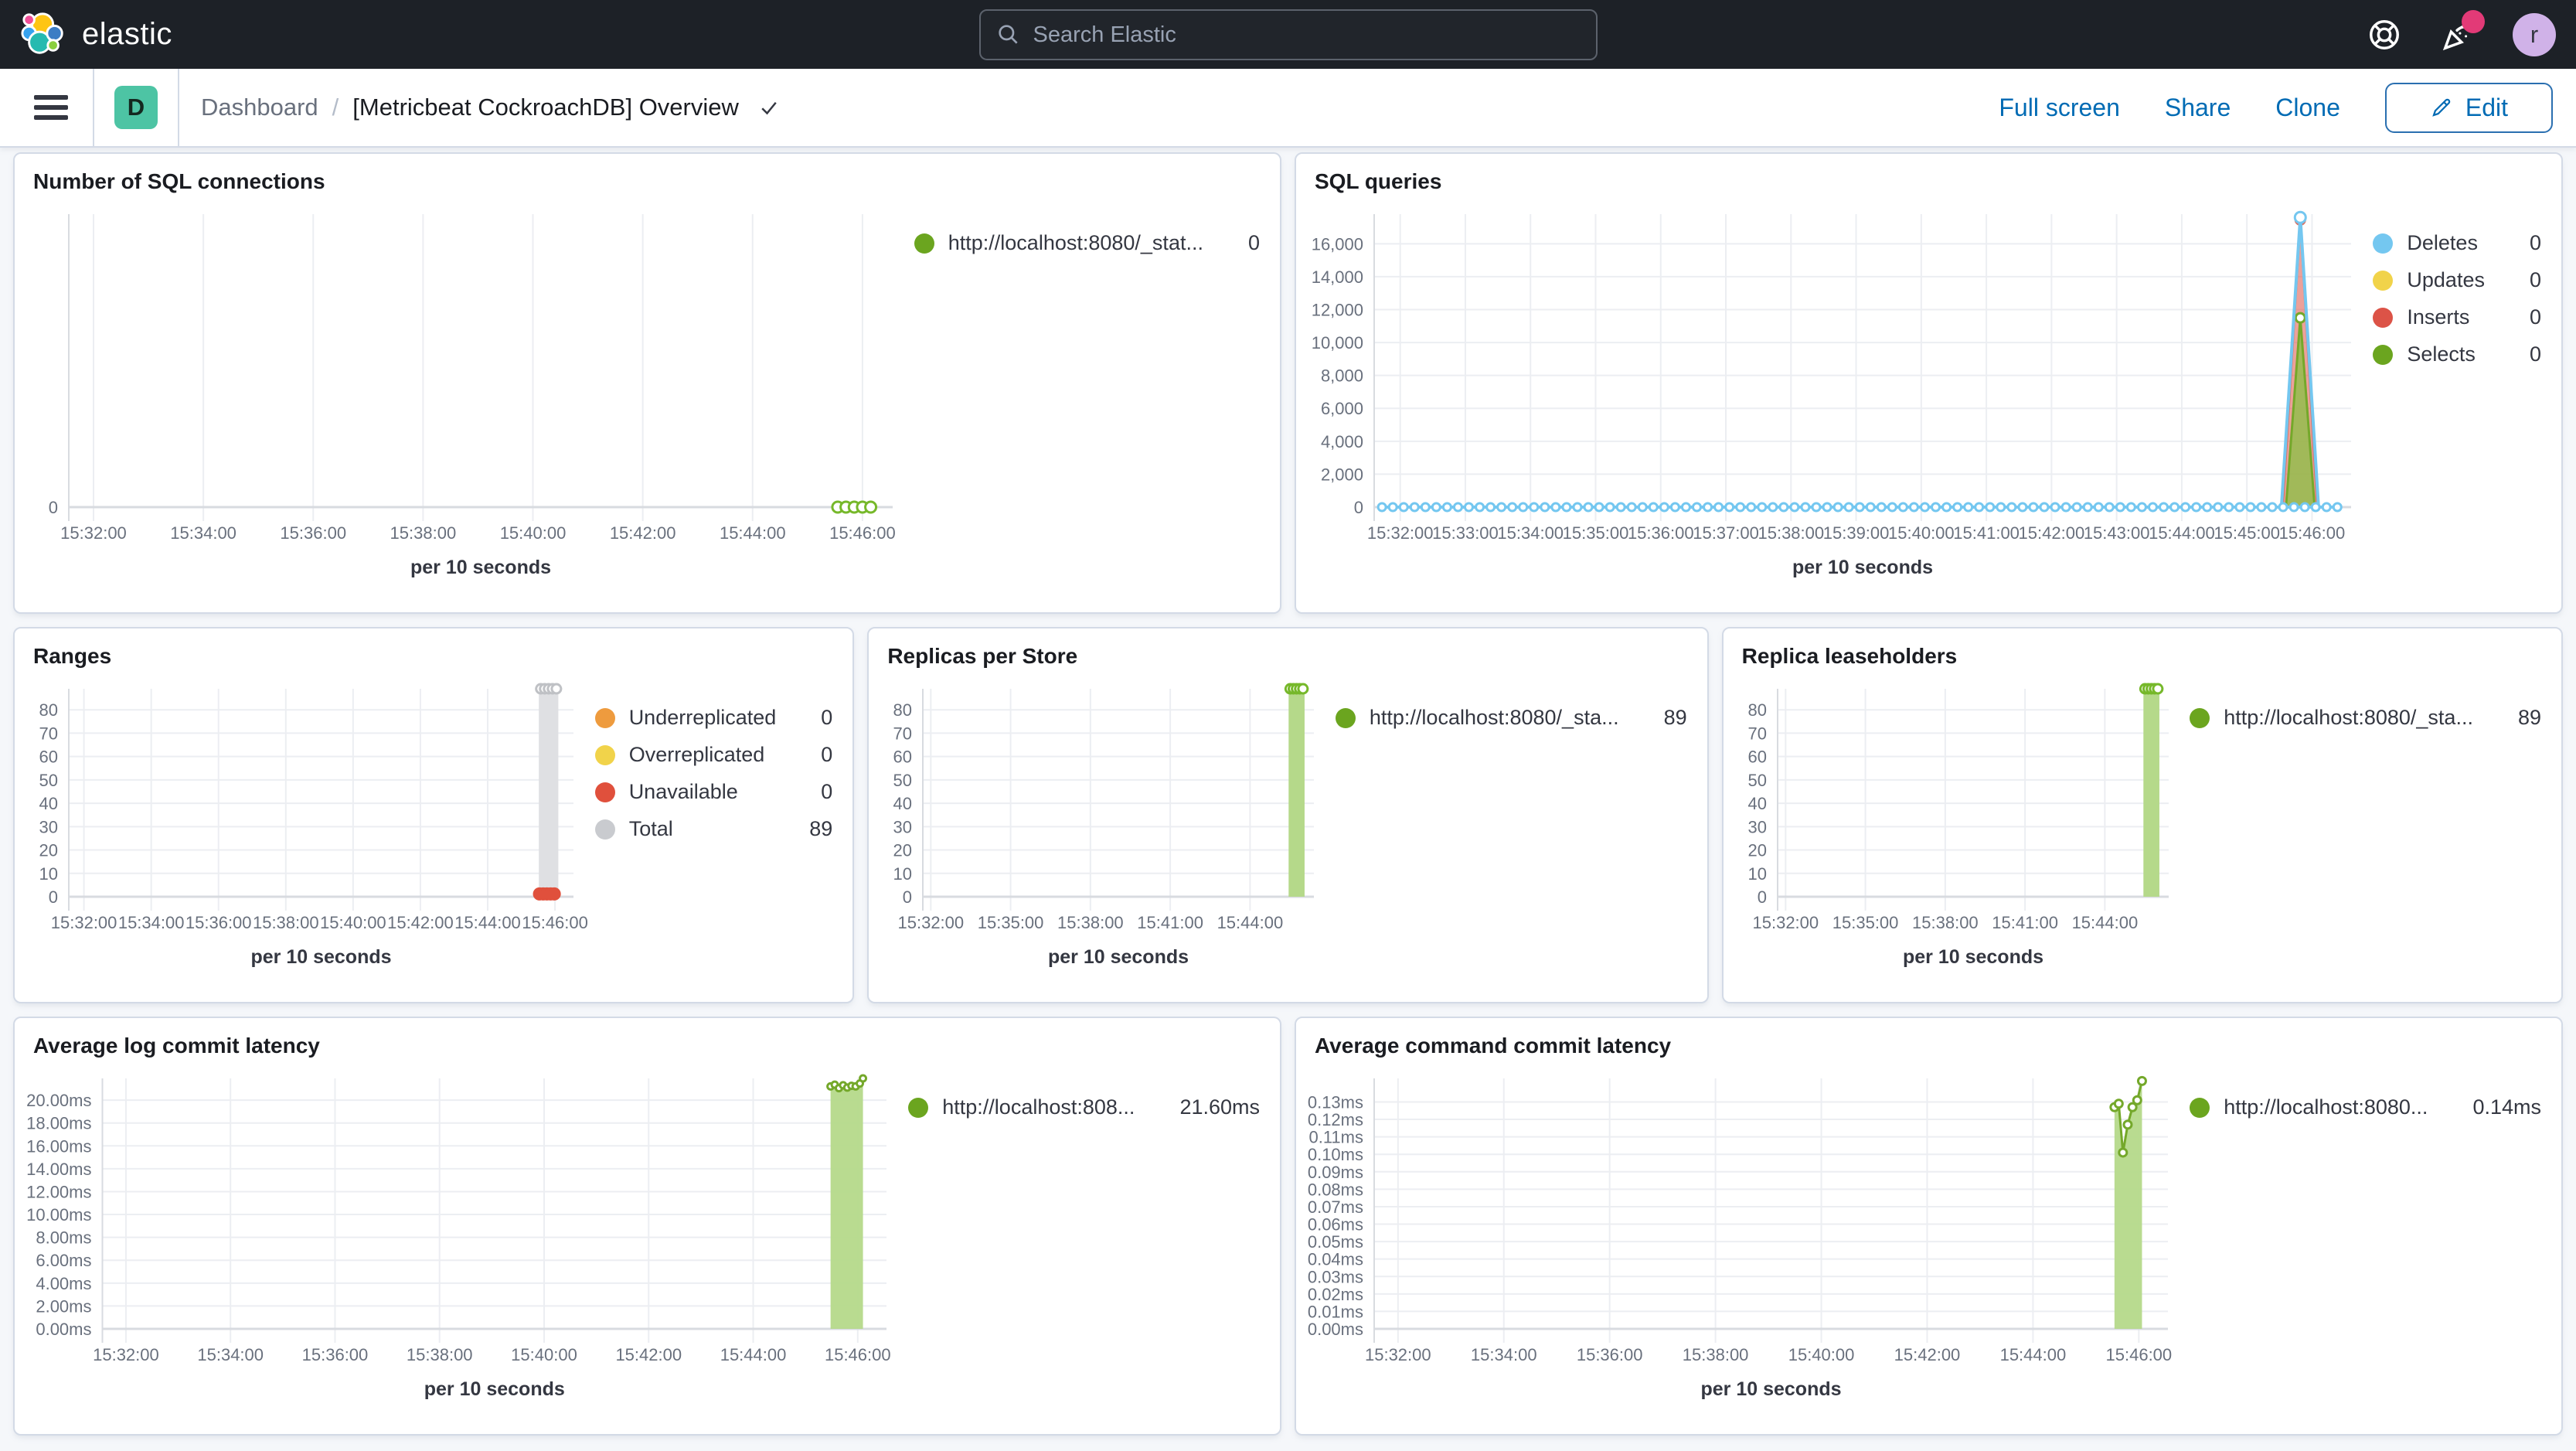 Image resolution: width=2576 pixels, height=1451 pixels. I want to click on legend-item: Overreplicated 0, so click(713, 755).